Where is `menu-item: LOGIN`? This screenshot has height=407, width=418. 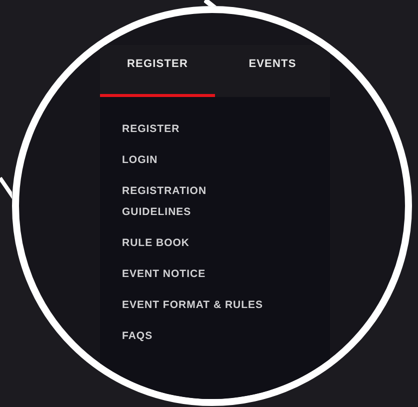 menu-item: LOGIN is located at coordinates (140, 160).